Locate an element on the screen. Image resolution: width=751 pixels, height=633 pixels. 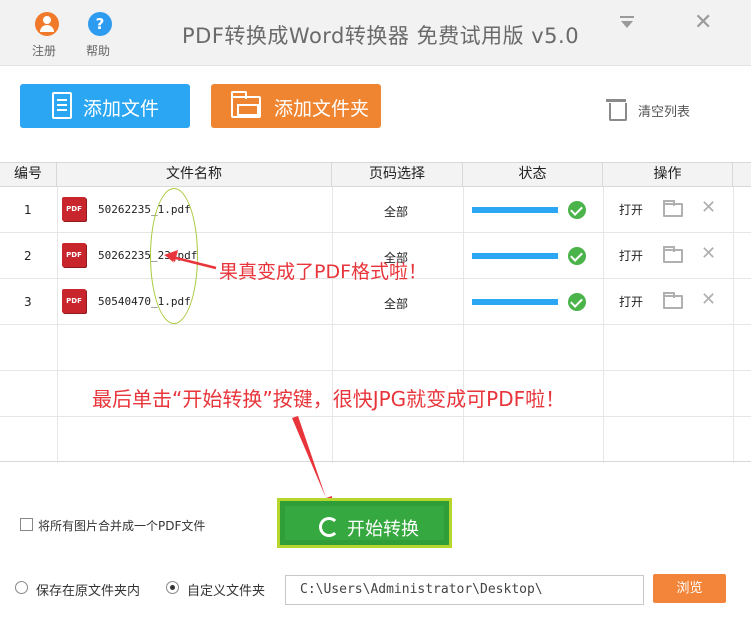
merge-images-label: 将所有图片合并成一个PDF文件 is located at coordinates (121, 525).